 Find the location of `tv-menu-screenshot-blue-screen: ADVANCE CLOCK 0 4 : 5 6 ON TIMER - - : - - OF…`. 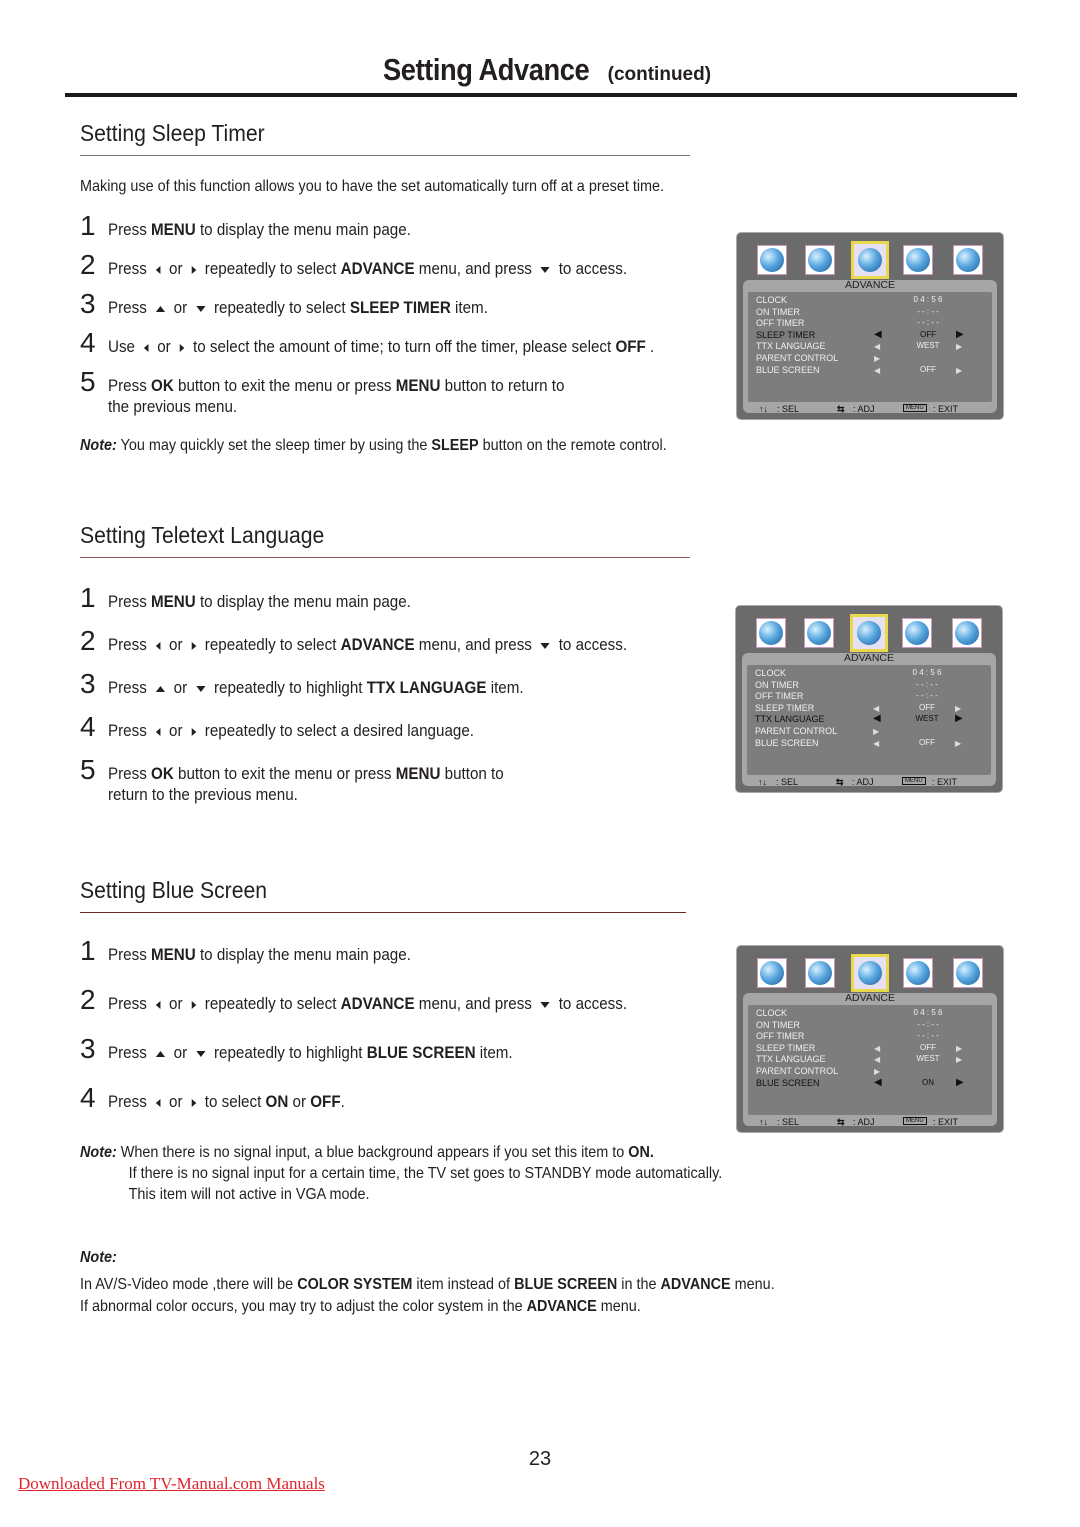

tv-menu-screenshot-blue-screen: ADVANCE CLOCK 0 4 : 5 6 ON TIMER - - : - - OF… is located at coordinates (870, 1039).